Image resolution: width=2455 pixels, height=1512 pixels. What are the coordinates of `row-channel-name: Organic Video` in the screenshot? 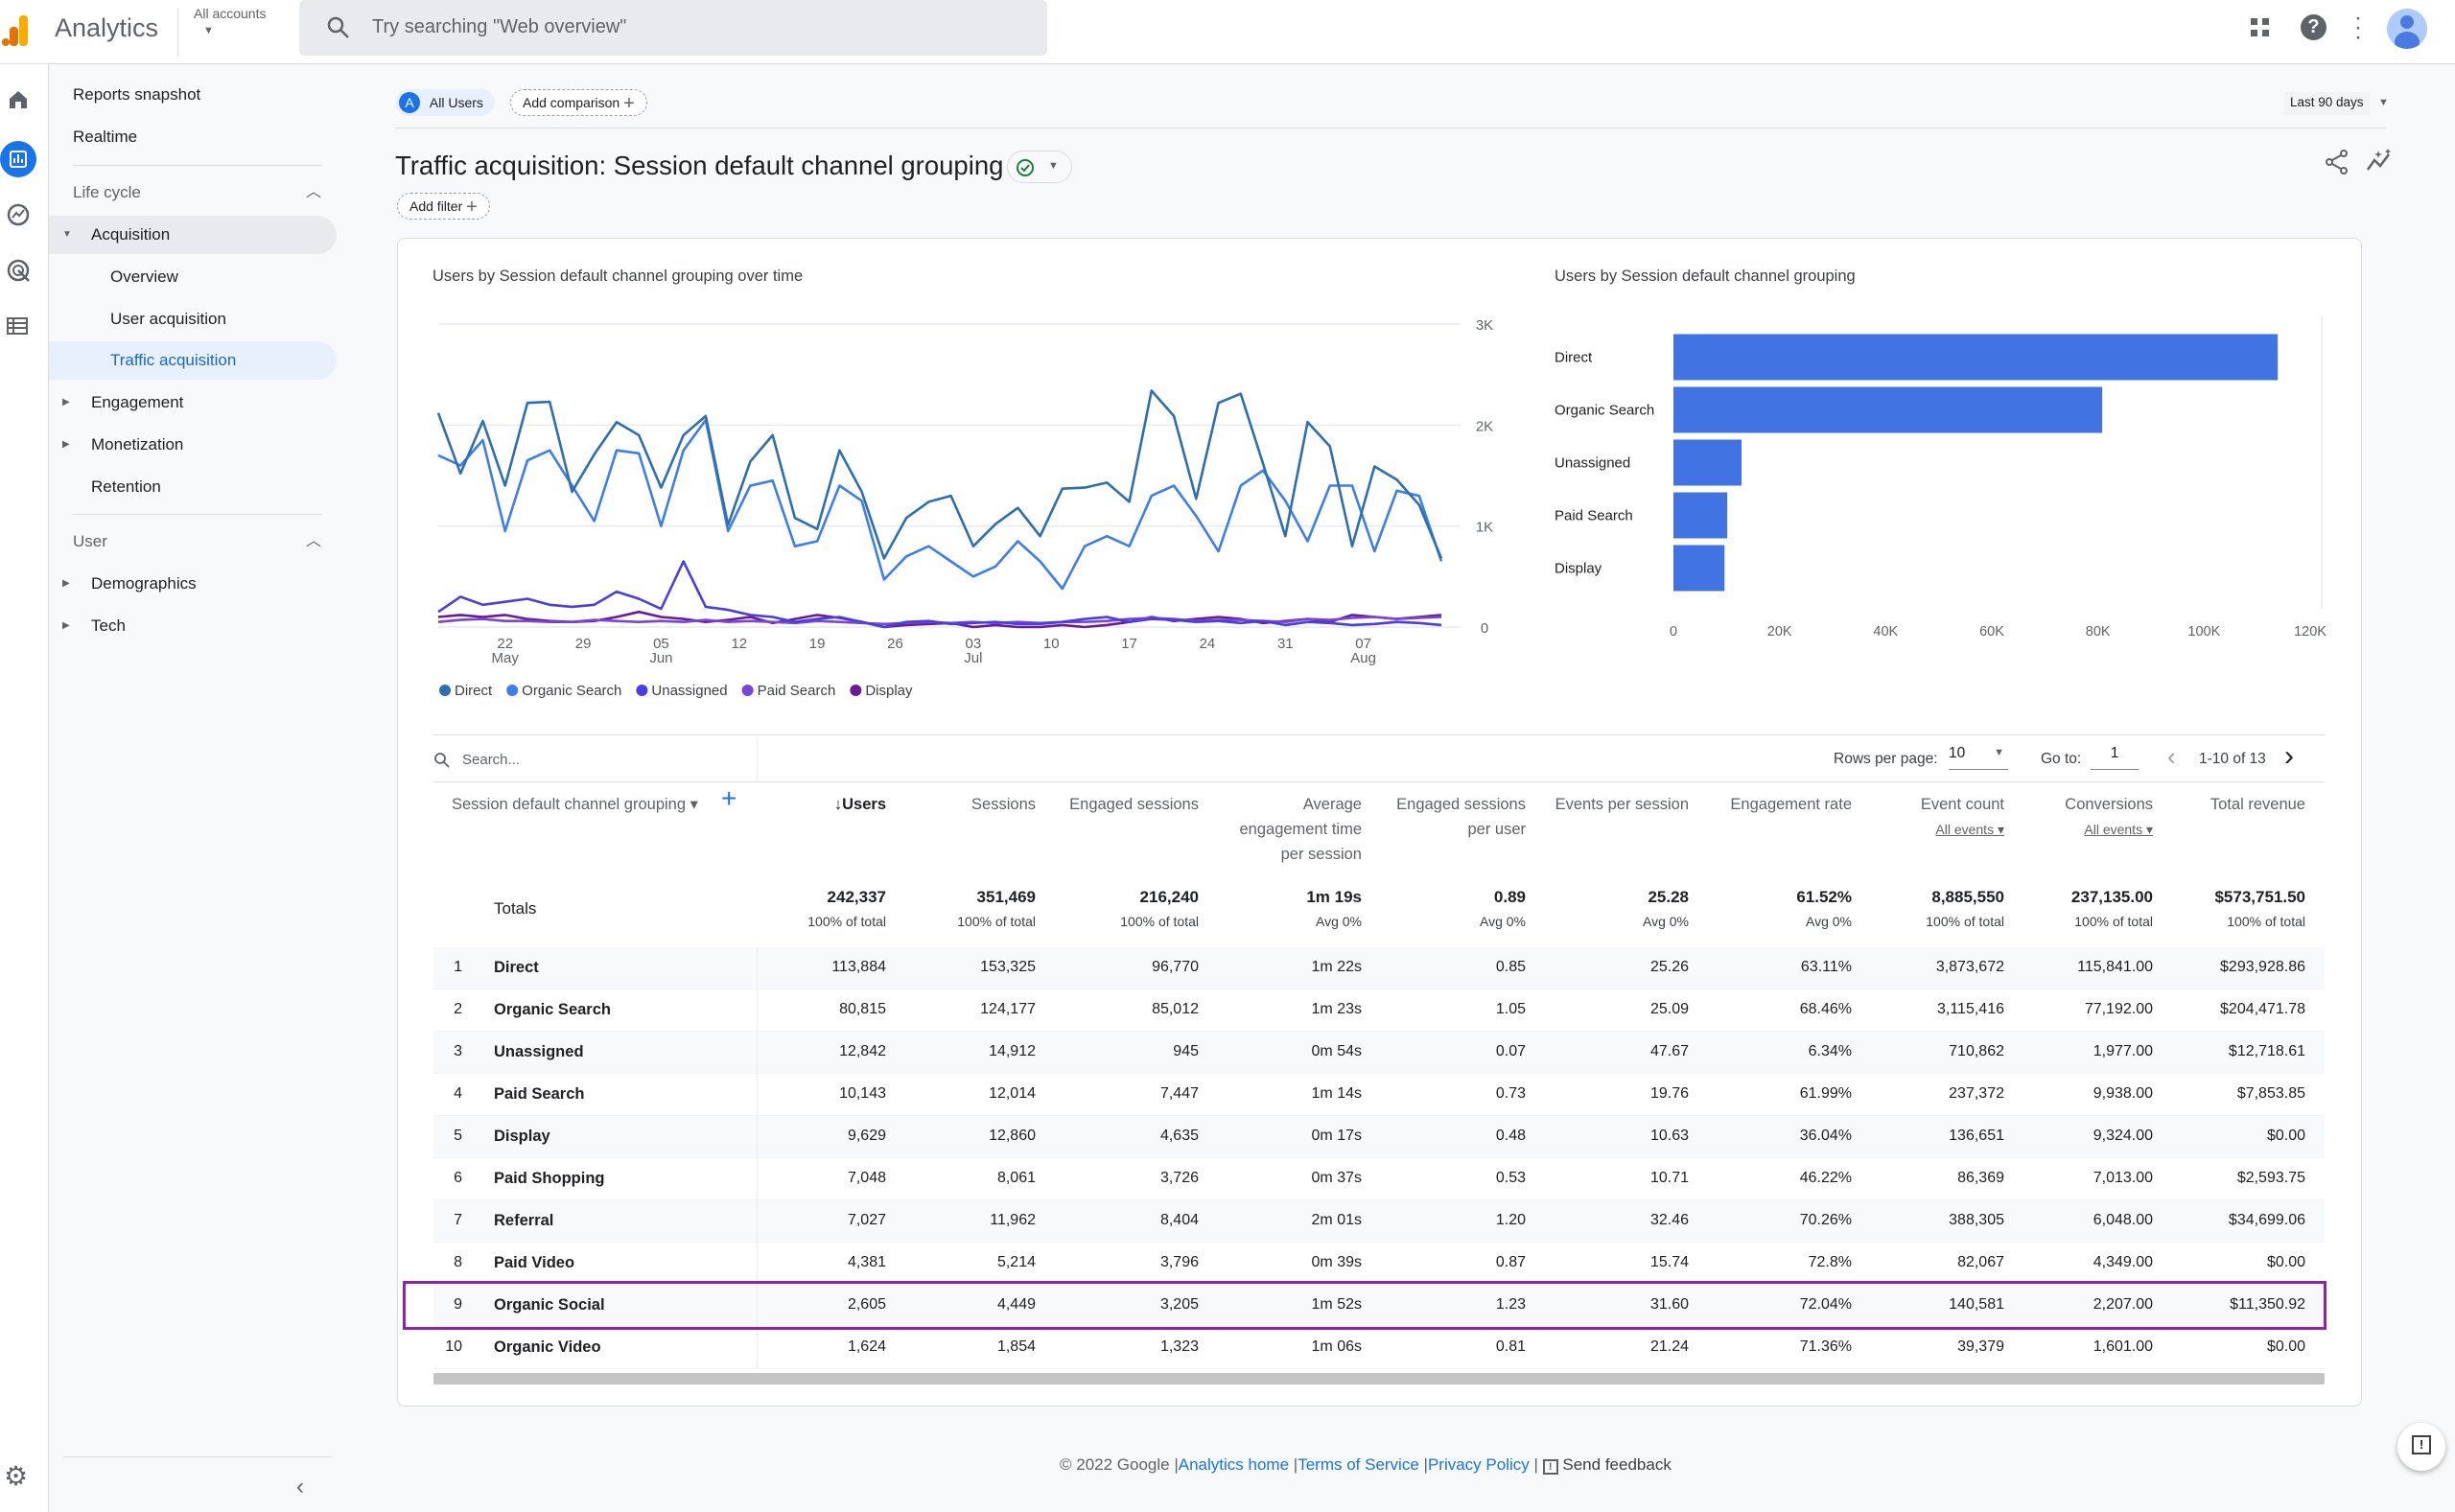 It's located at (547, 1347).